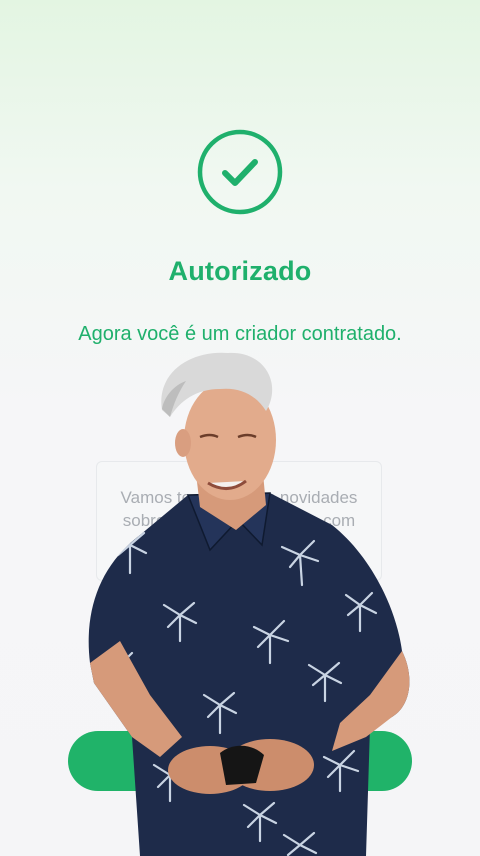 This screenshot has height=856, width=480. What do you see at coordinates (240, 271) in the screenshot?
I see `page-title: Autorizado` at bounding box center [240, 271].